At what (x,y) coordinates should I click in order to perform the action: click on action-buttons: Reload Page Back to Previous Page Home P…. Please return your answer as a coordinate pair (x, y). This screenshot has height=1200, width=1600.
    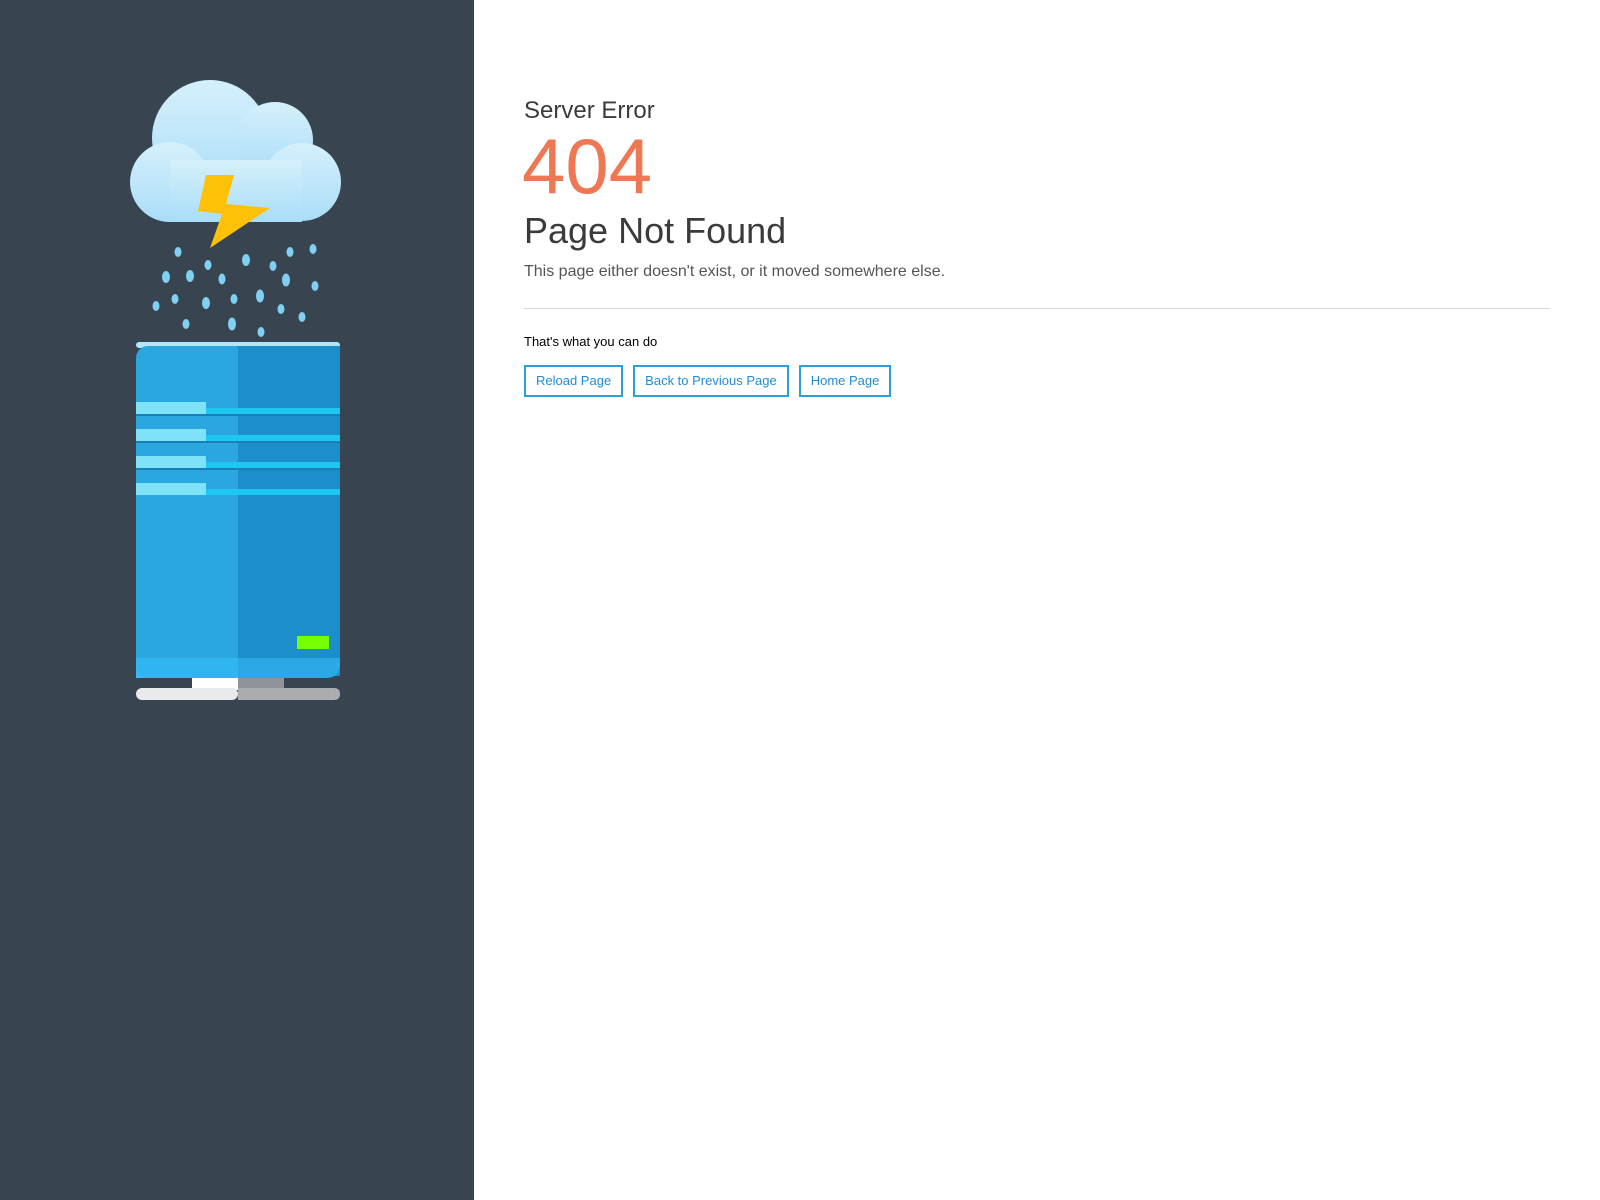
    Looking at the image, I should click on (1037, 381).